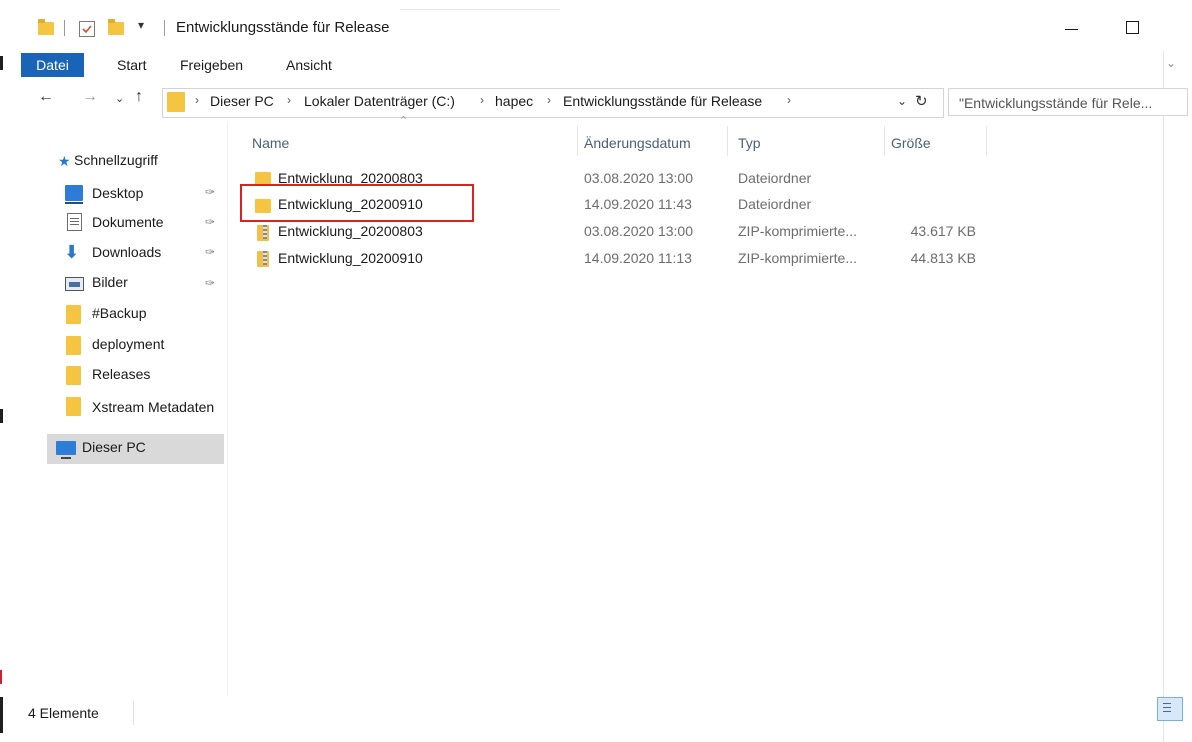 This screenshot has width=1192, height=742. I want to click on star-icon: ★, so click(64, 161).